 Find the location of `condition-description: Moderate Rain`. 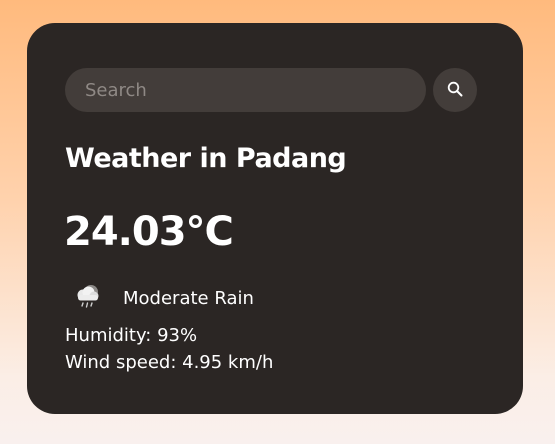

condition-description: Moderate Rain is located at coordinates (188, 298).